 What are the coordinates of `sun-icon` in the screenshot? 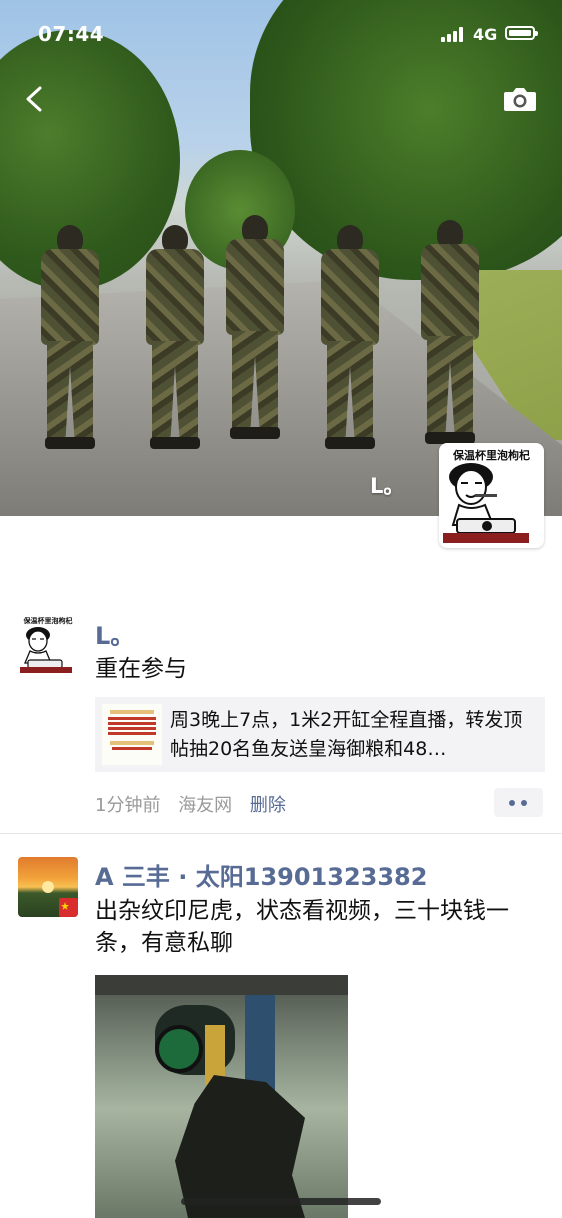 It's located at (48, 887).